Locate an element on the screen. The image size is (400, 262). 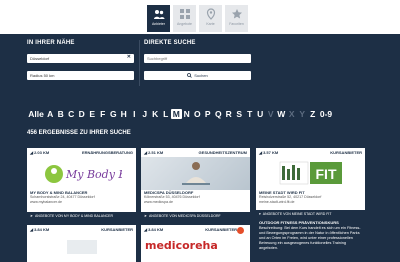
card-photo is located at coordinates (195, 173).